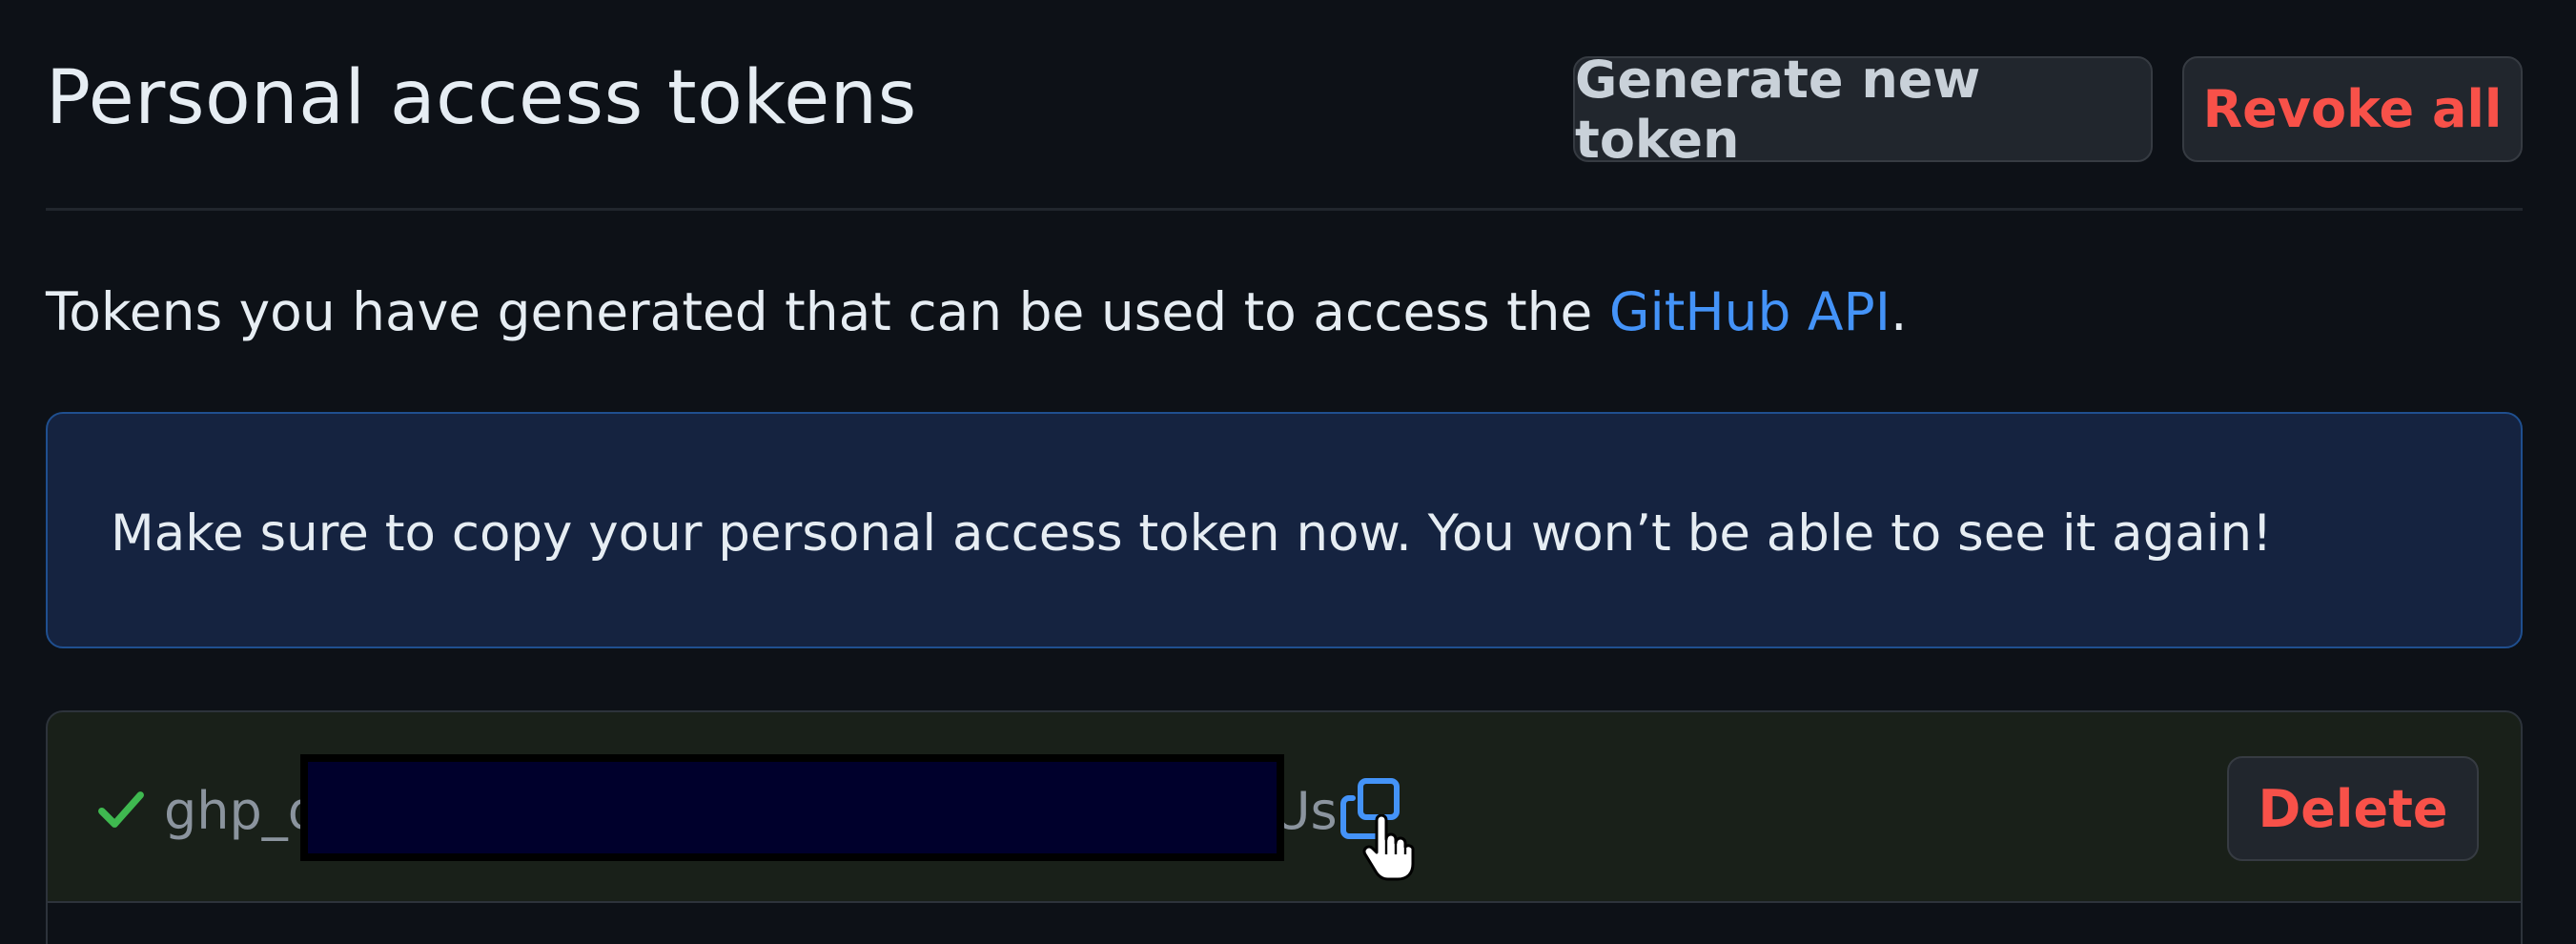 Image resolution: width=2576 pixels, height=944 pixels. Describe the element at coordinates (482, 98) in the screenshot. I see `page-title: Personal access tokens` at that location.